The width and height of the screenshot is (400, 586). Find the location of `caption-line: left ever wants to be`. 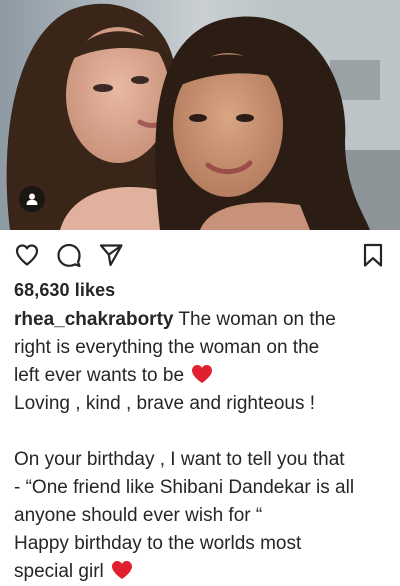

caption-line: left ever wants to be is located at coordinates (202, 376).